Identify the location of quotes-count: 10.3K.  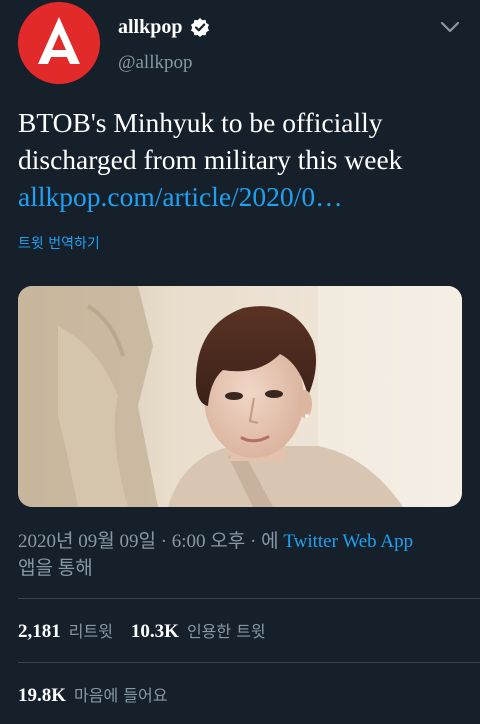
(154, 631).